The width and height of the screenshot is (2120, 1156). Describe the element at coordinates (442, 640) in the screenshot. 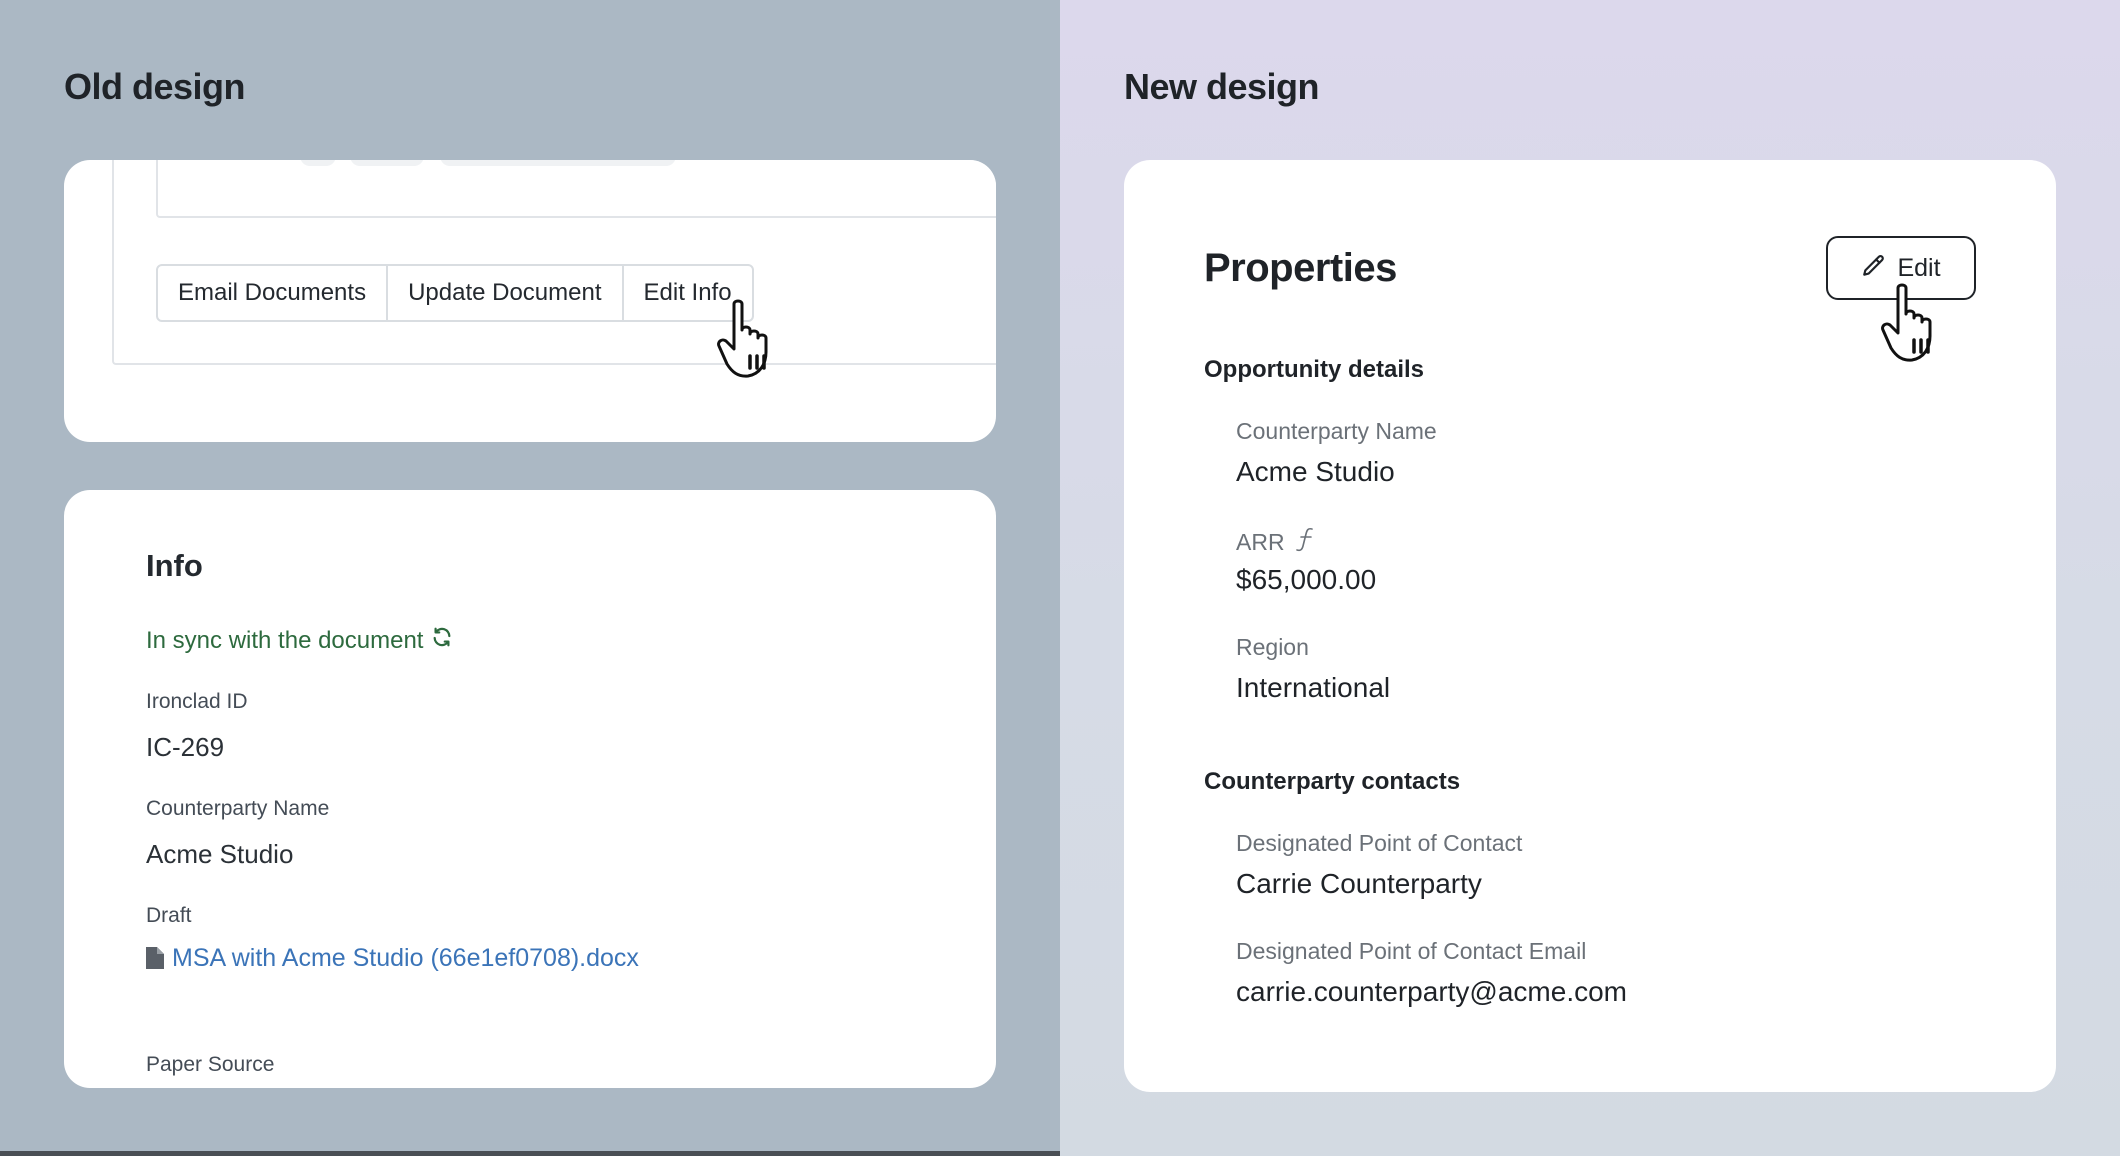

I see `sync-icon` at that location.